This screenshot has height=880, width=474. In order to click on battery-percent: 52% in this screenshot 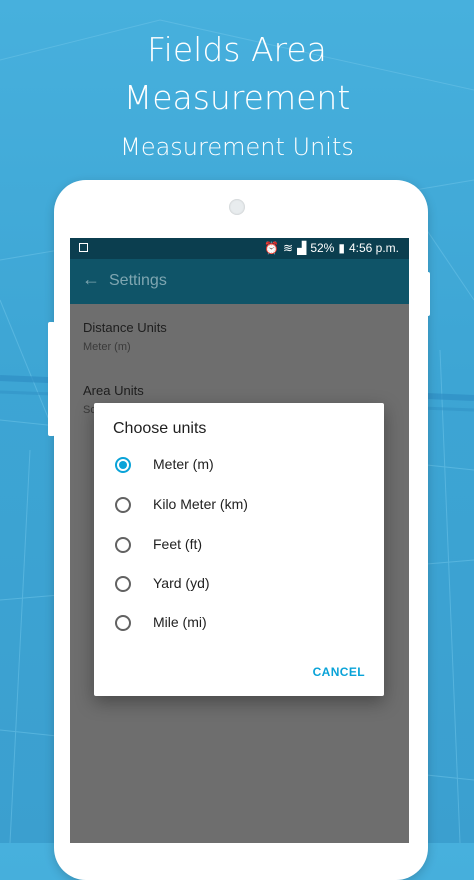, I will do `click(322, 248)`.